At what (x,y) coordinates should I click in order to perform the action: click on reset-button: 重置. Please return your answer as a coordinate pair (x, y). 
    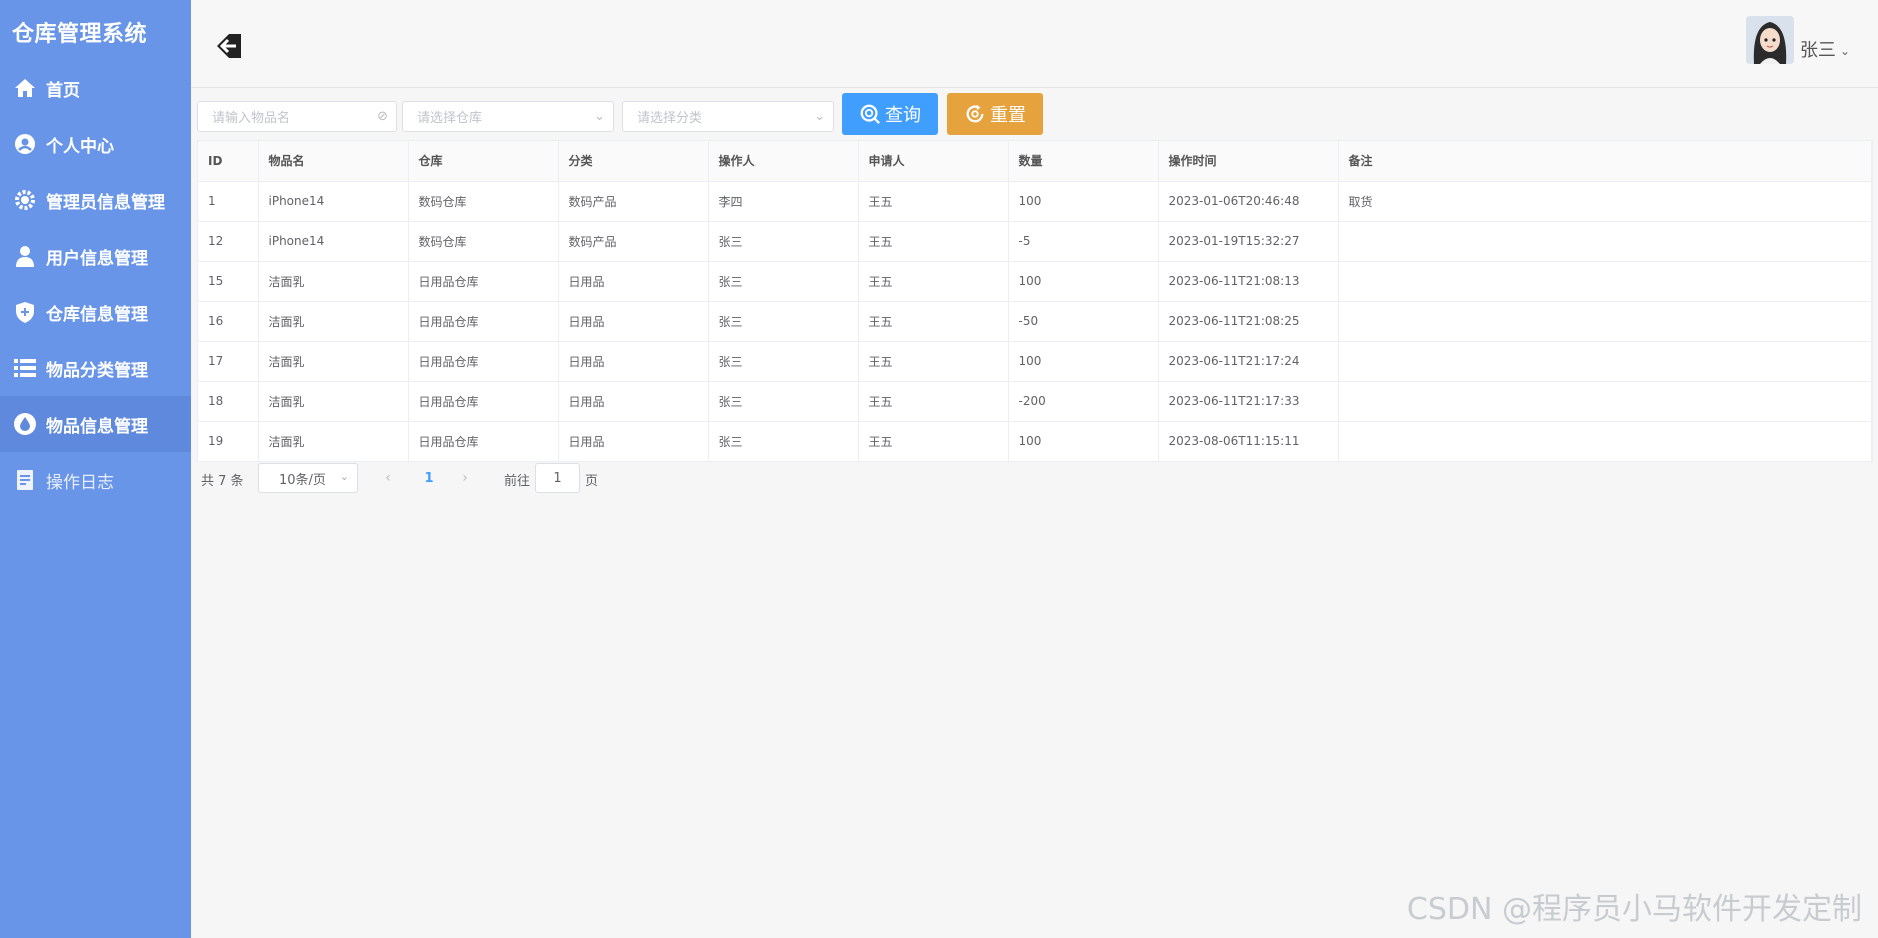
    Looking at the image, I should click on (995, 114).